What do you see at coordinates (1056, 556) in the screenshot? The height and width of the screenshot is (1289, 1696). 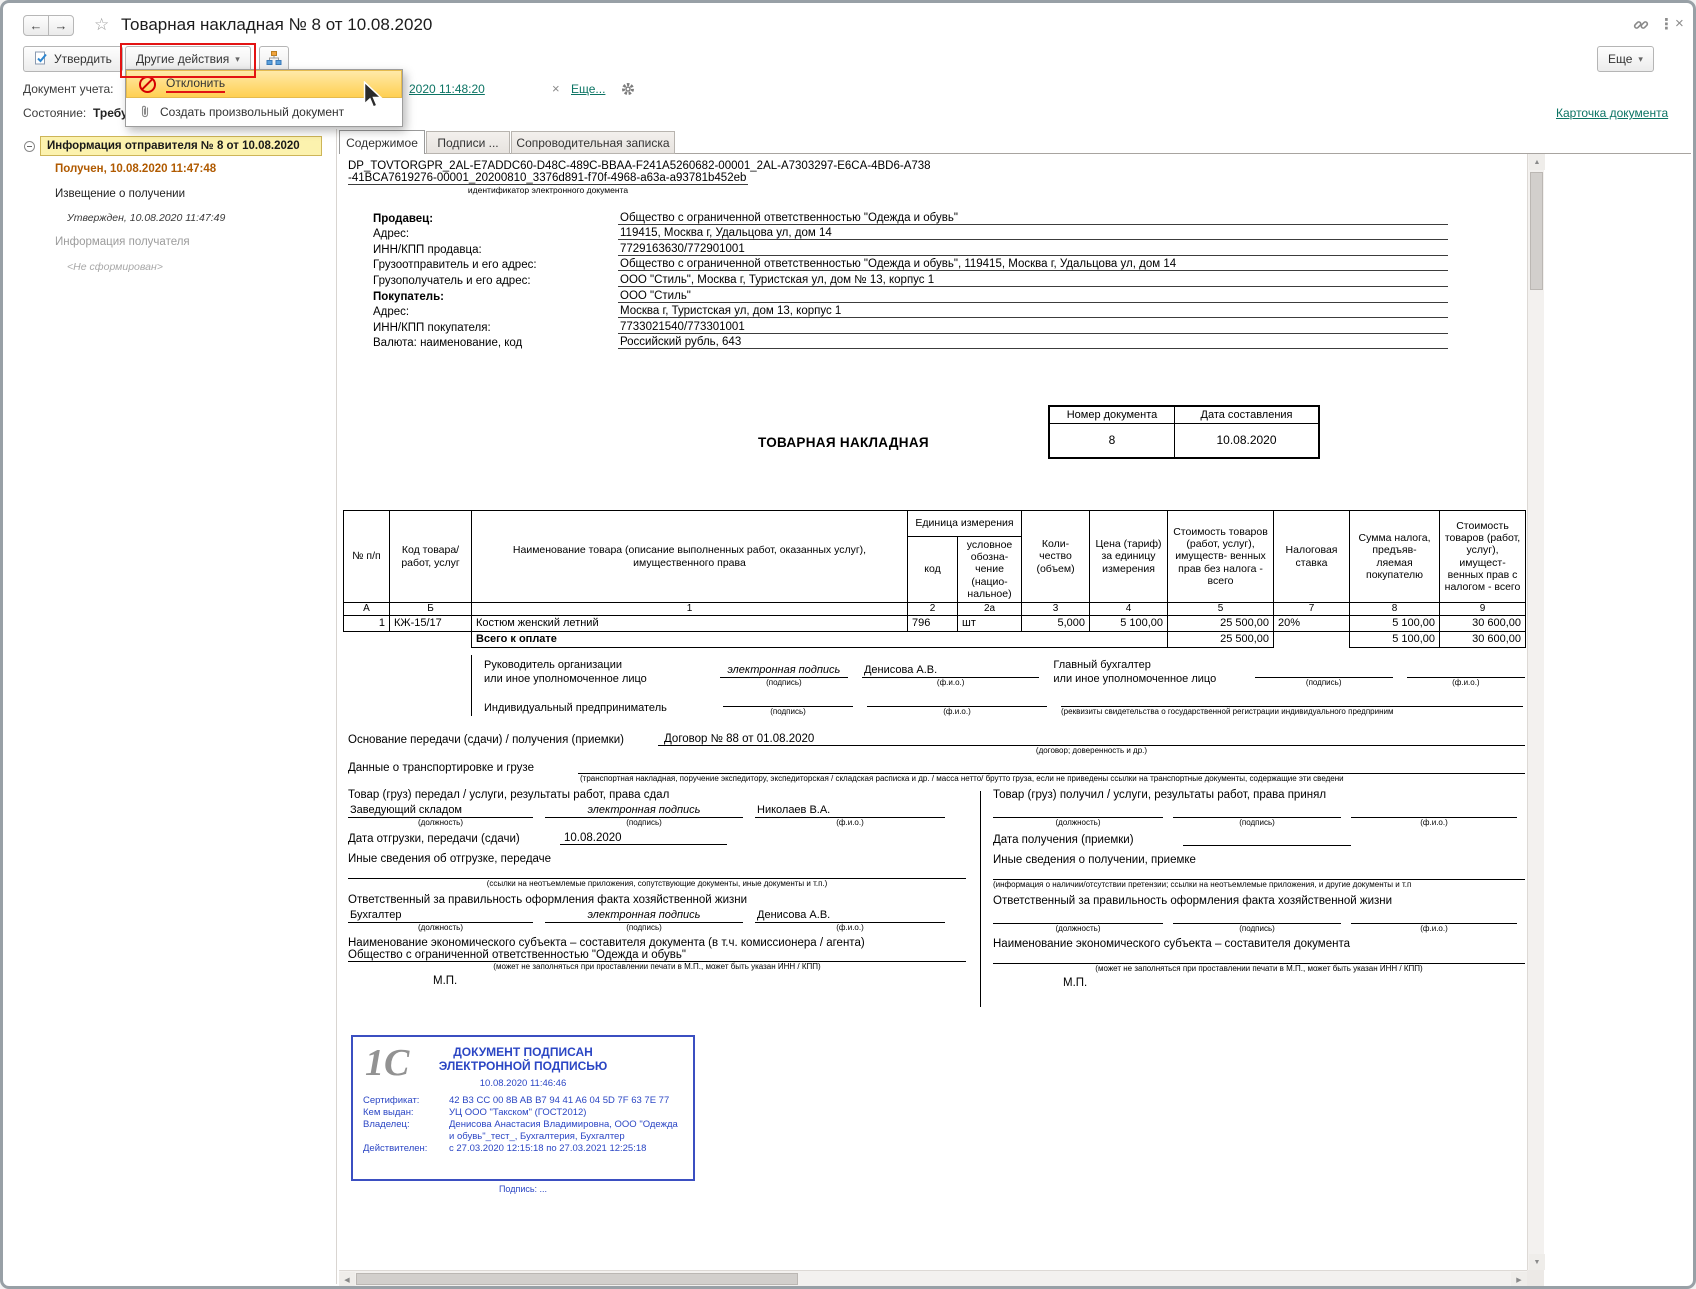 I see `col-header: Коли- чество (объем)` at bounding box center [1056, 556].